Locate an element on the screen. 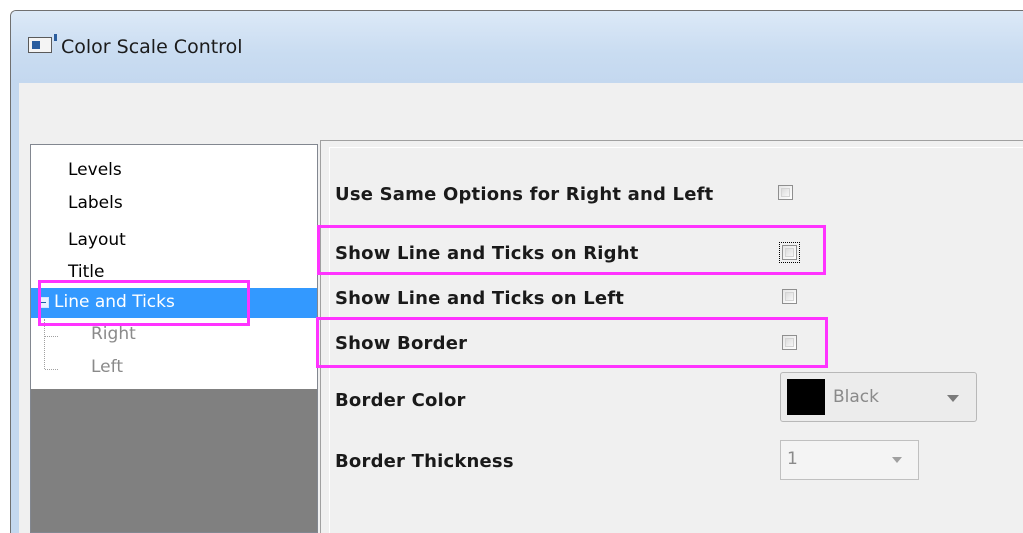 The height and width of the screenshot is (533, 1023). show-left-label: Show Line and Ticks on Left is located at coordinates (480, 298).